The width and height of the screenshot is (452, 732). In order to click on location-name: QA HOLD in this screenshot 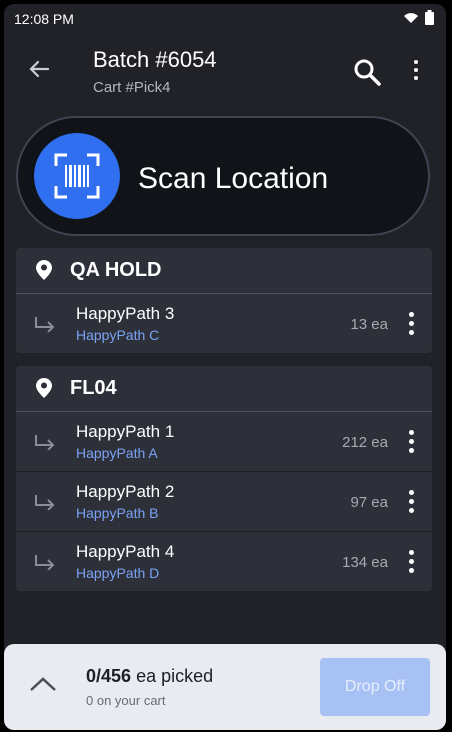, I will do `click(116, 270)`.